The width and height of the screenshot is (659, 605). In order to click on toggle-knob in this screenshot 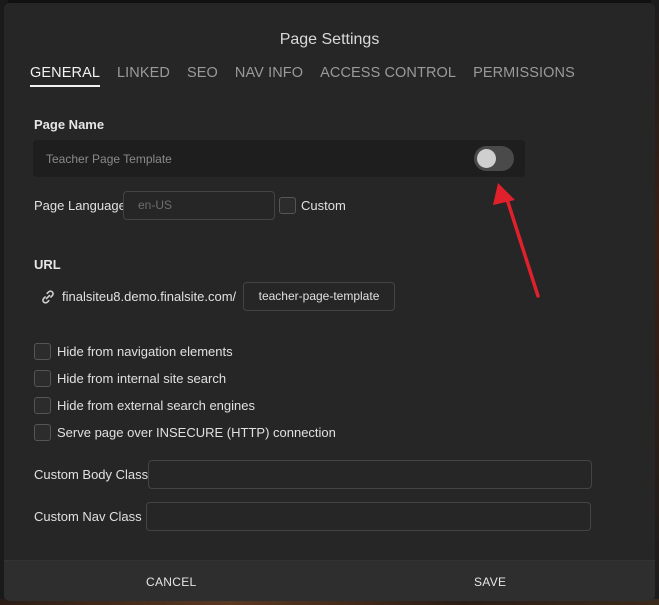, I will do `click(486, 158)`.